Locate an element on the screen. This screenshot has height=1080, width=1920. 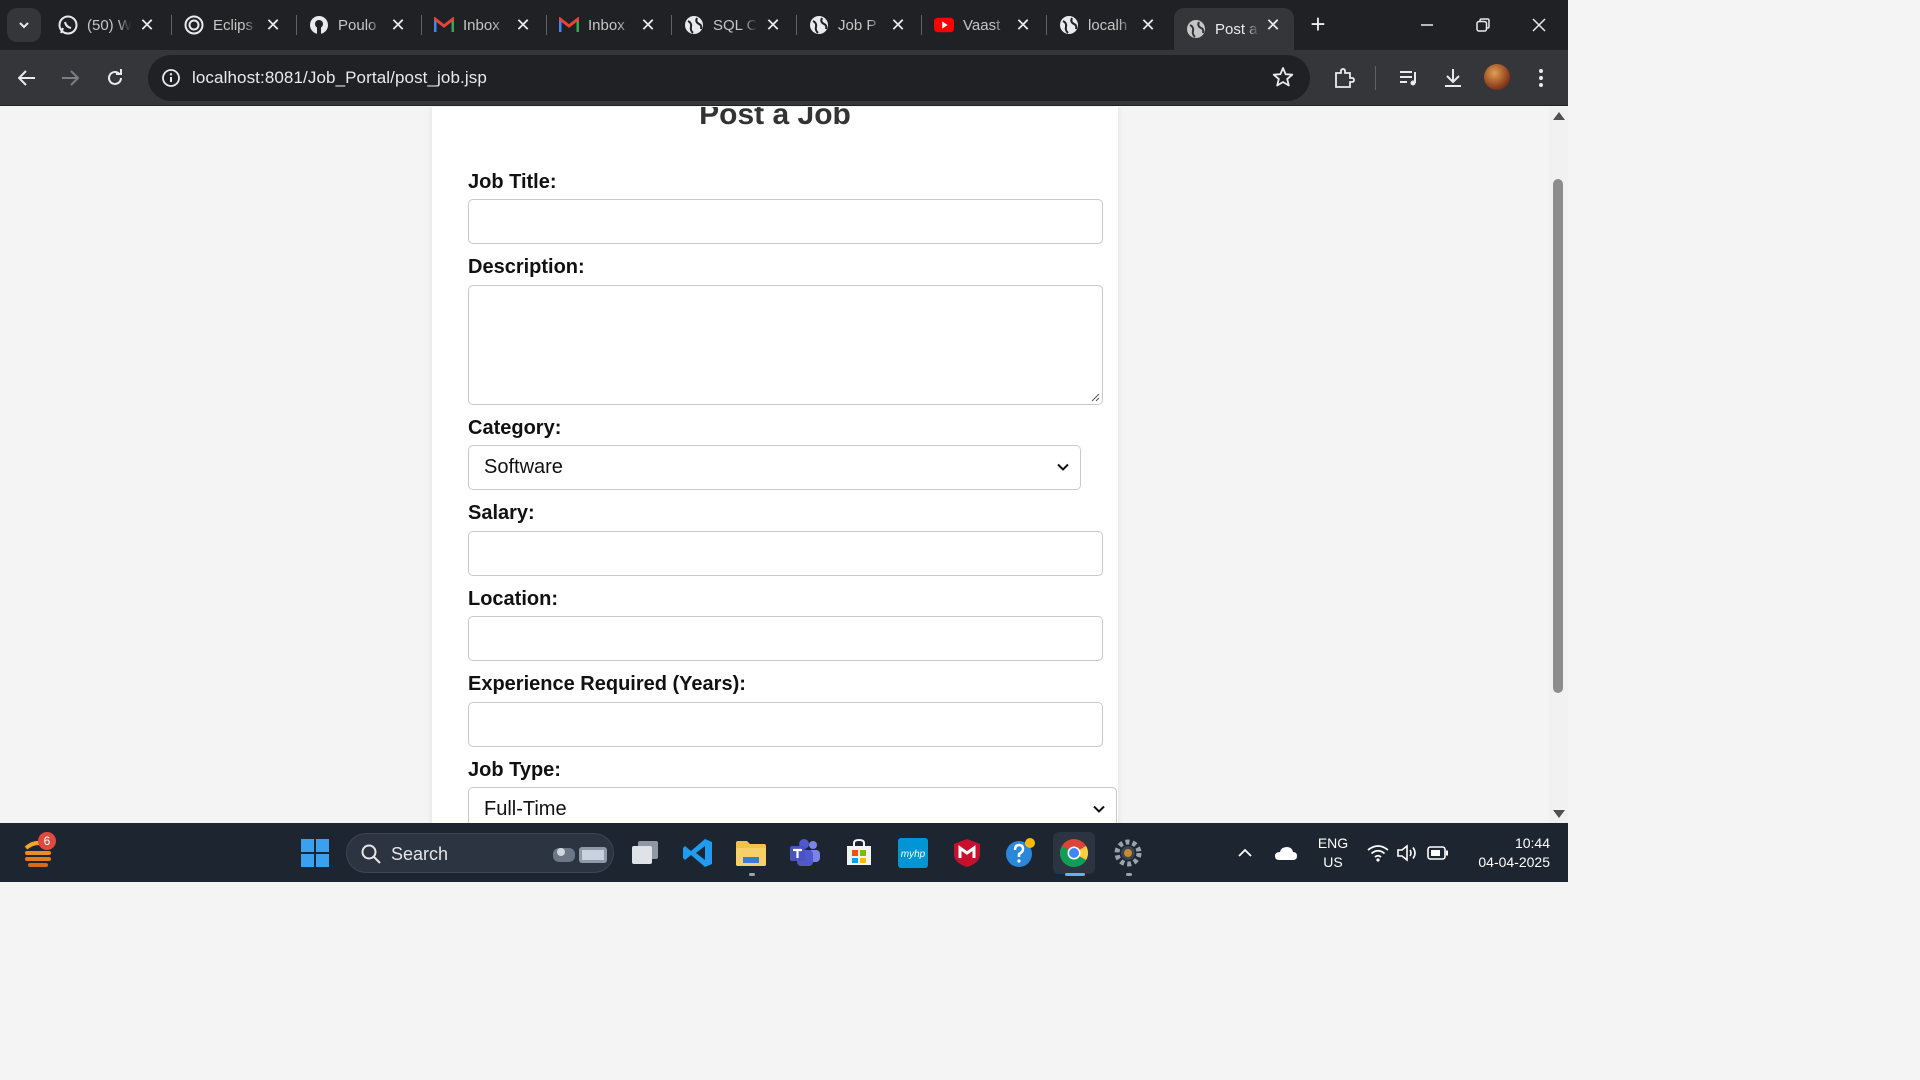
get-help-app is located at coordinates (1021, 853).